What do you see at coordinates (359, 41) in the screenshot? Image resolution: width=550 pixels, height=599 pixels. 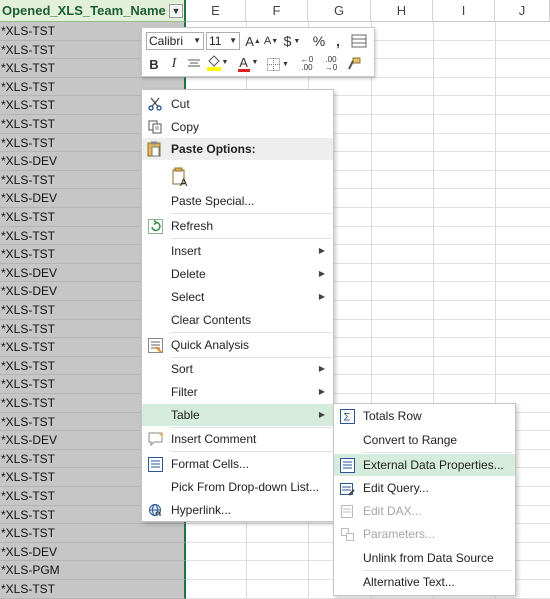 I see `format-painter-table-icon` at bounding box center [359, 41].